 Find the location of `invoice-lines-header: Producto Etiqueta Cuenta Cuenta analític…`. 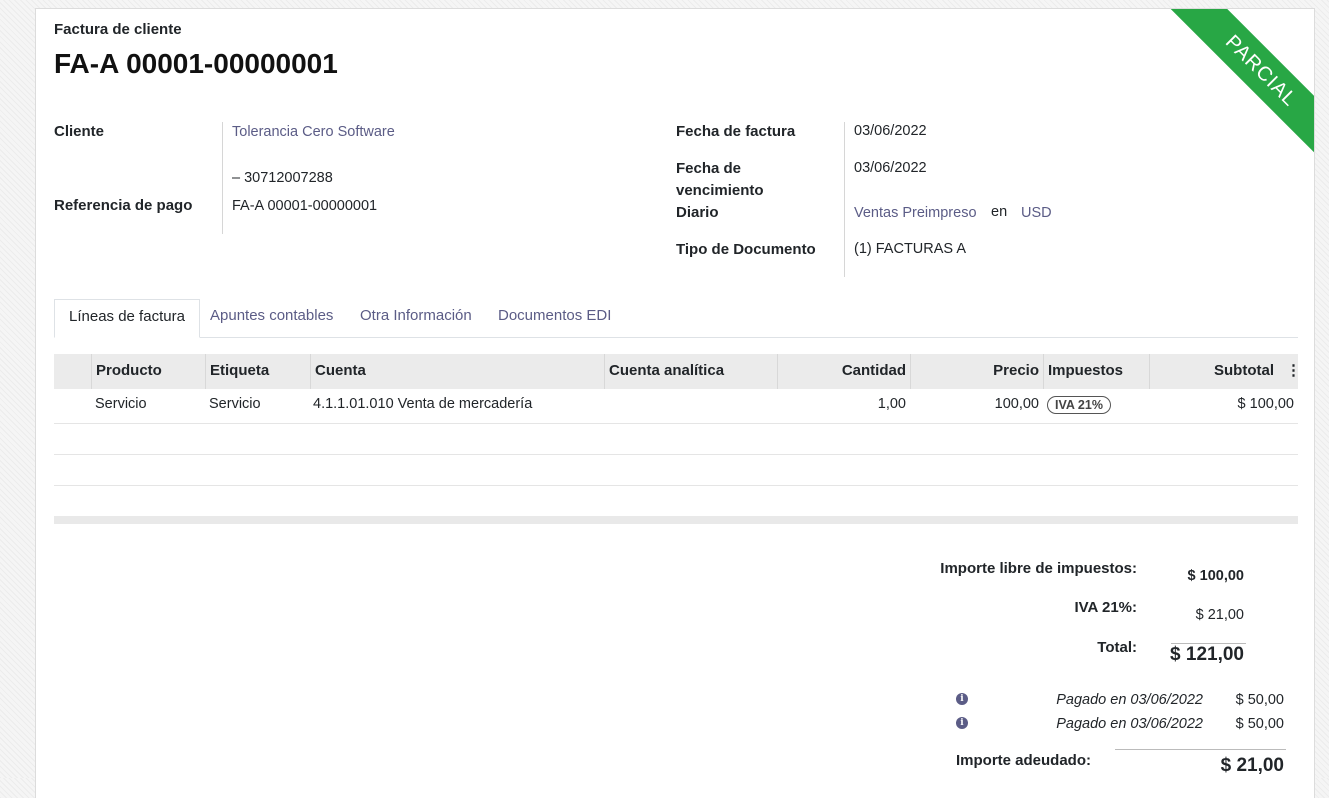

invoice-lines-header: Producto Etiqueta Cuenta Cuenta analític… is located at coordinates (677, 371).